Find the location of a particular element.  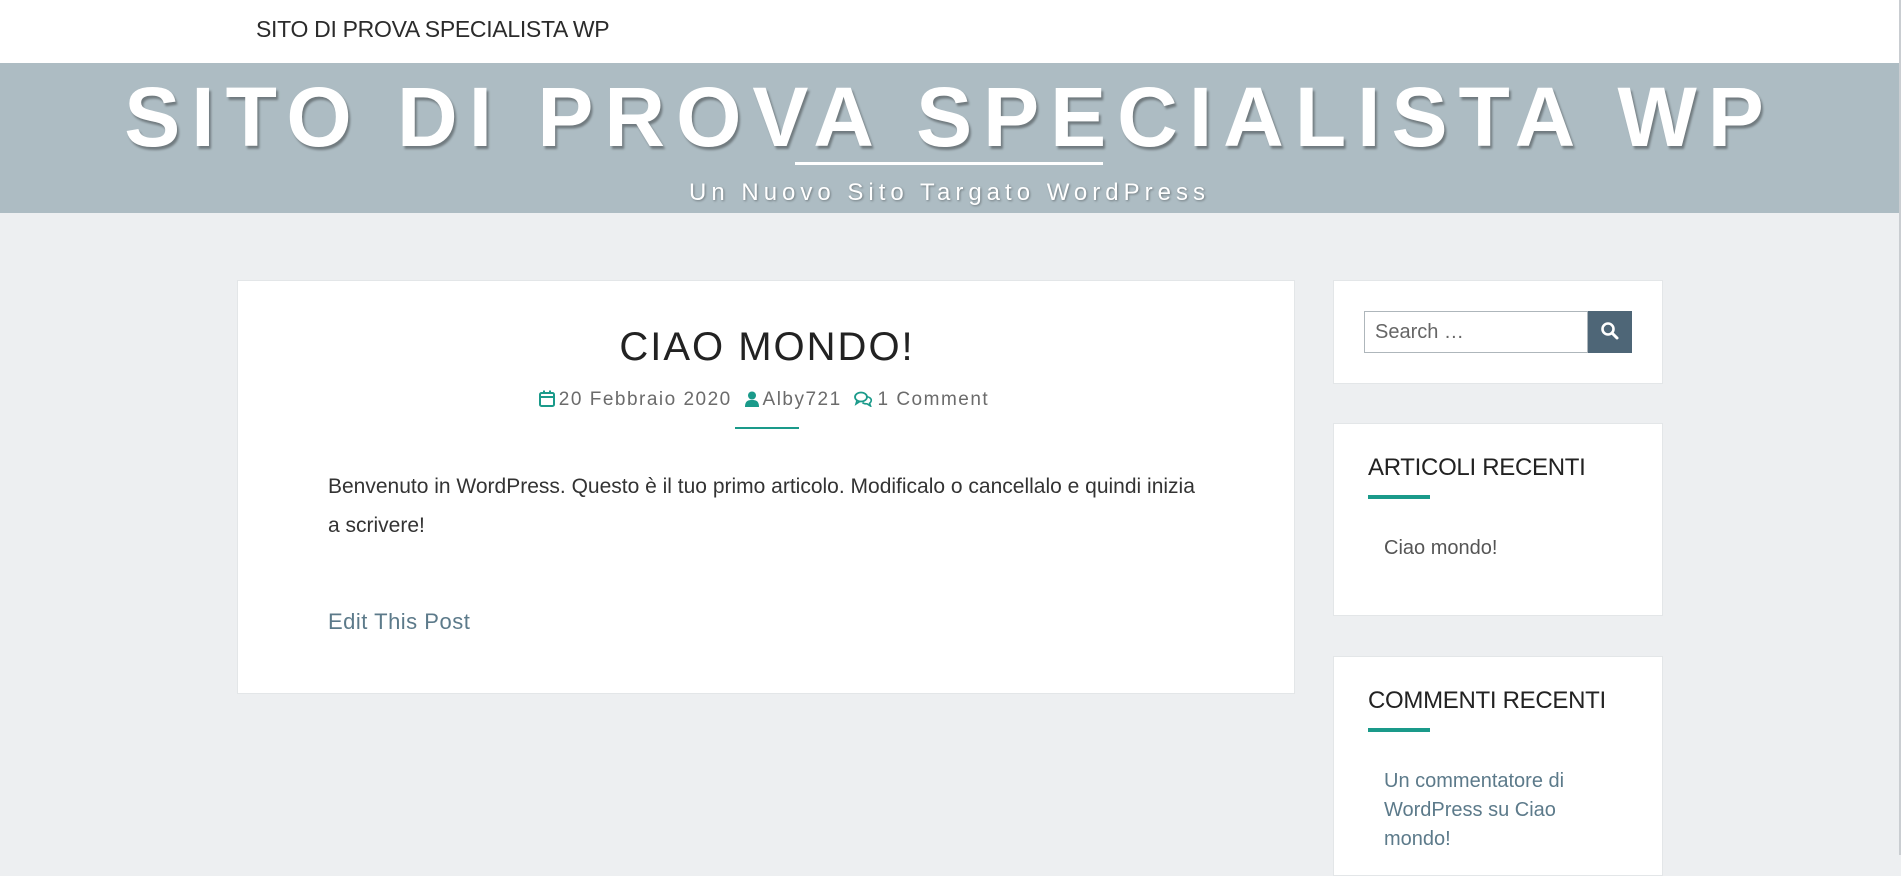

top-bar: SITO DI PROVA SPECIALISTA WP is located at coordinates (950, 31).